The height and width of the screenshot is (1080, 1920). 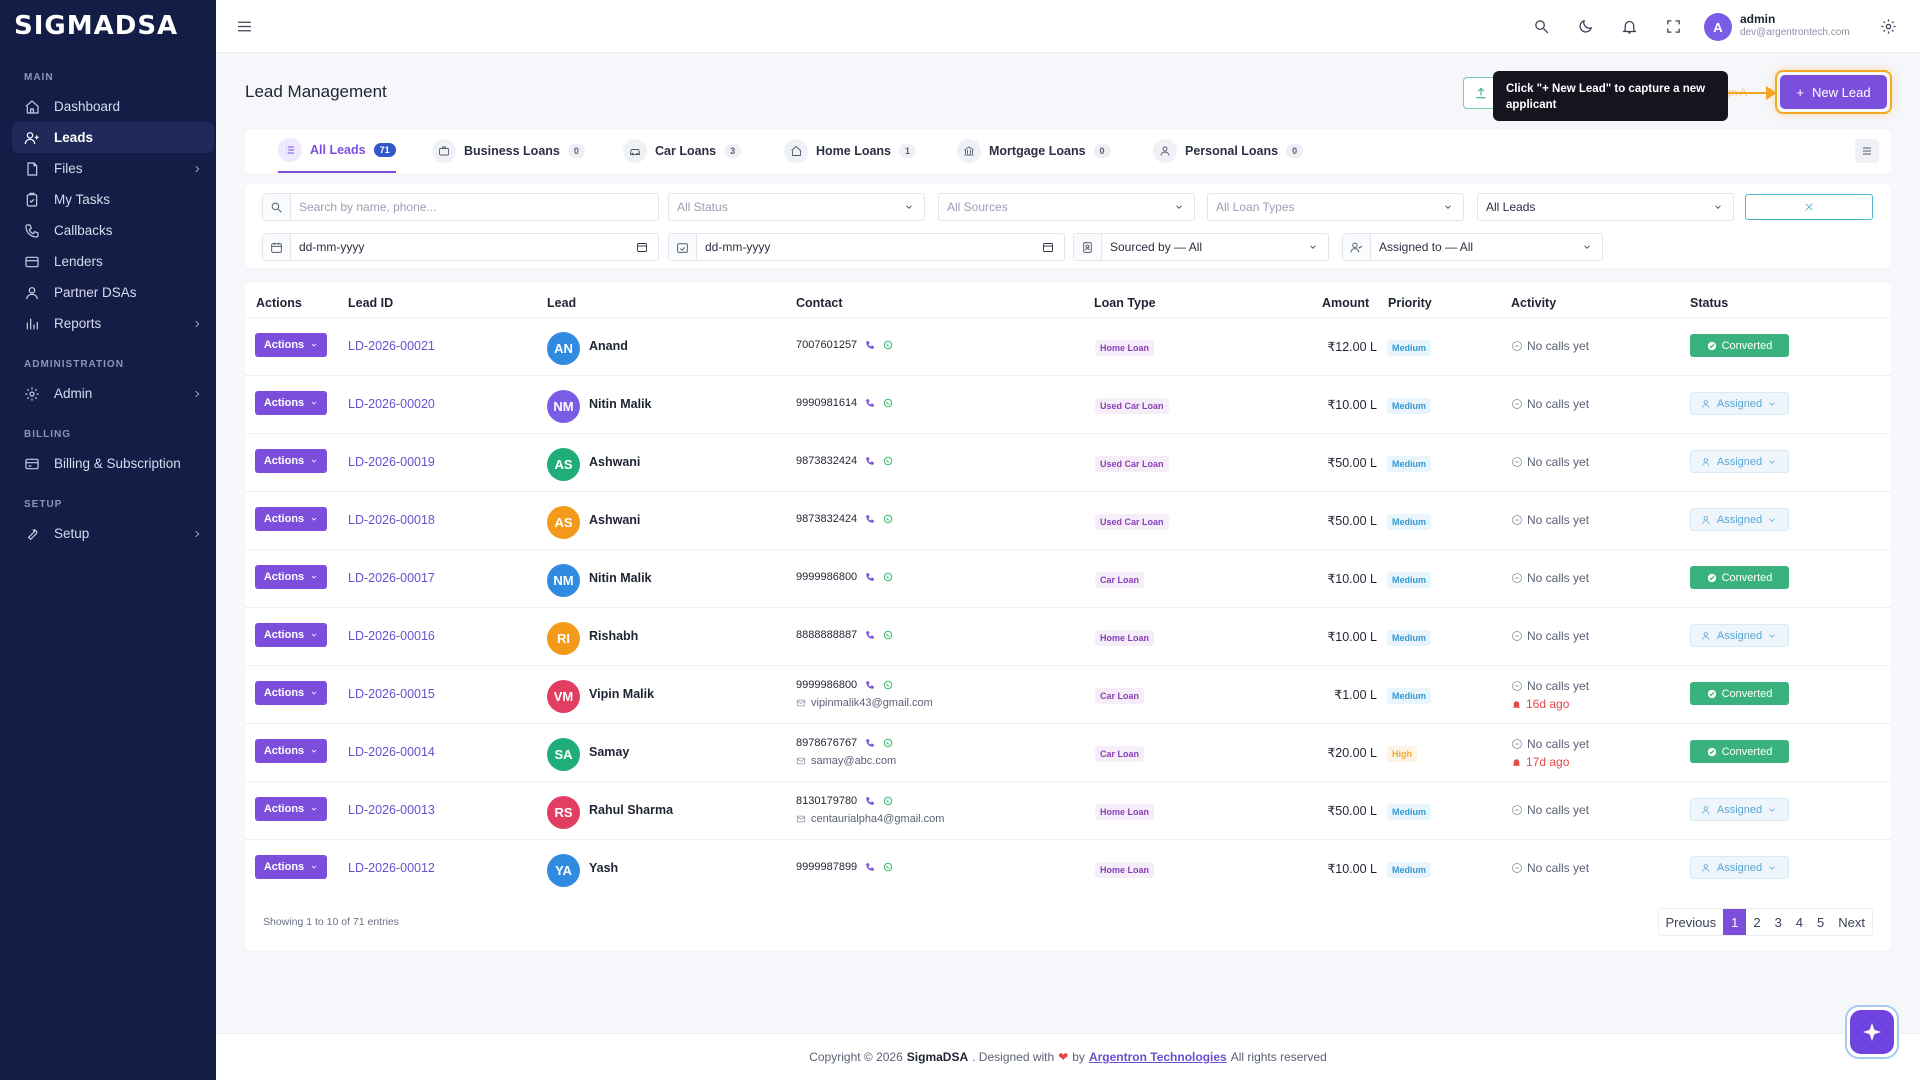 What do you see at coordinates (561, 303) in the screenshot?
I see `header-lead: Lead` at bounding box center [561, 303].